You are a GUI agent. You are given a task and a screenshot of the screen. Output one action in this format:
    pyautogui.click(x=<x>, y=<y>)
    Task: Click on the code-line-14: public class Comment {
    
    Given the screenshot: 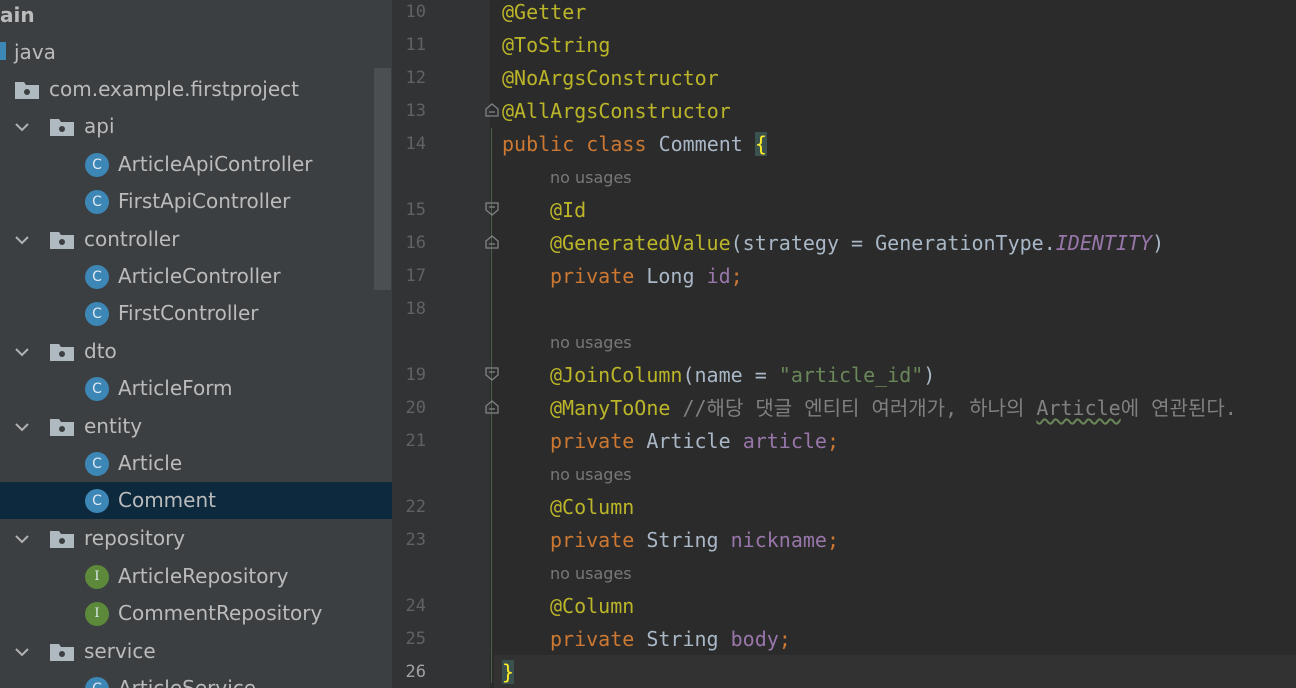 What is the action you would take?
    pyautogui.click(x=634, y=144)
    